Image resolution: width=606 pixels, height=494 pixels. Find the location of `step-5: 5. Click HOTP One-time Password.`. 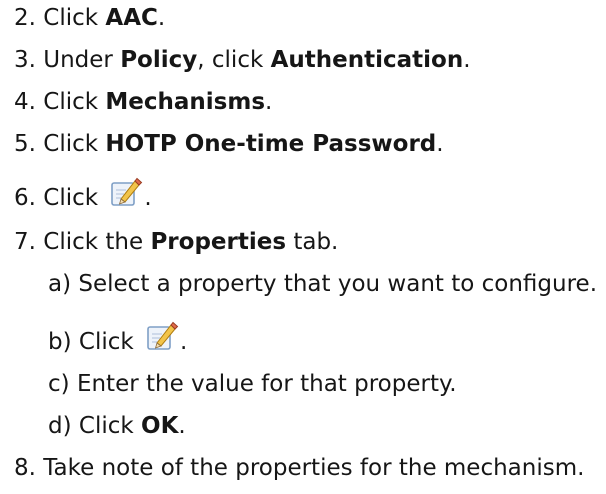

step-5: 5. Click HOTP One-time Password. is located at coordinates (229, 144).